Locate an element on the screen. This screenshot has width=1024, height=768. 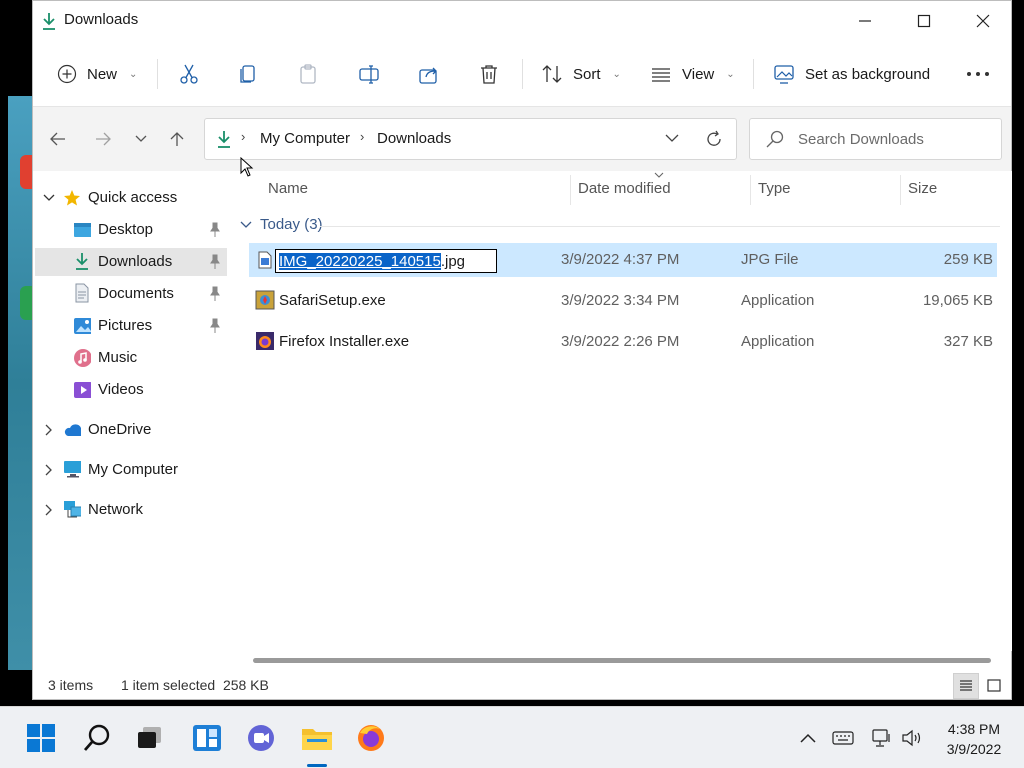
sort-button: Sort ⌄ is located at coordinates (581, 74).